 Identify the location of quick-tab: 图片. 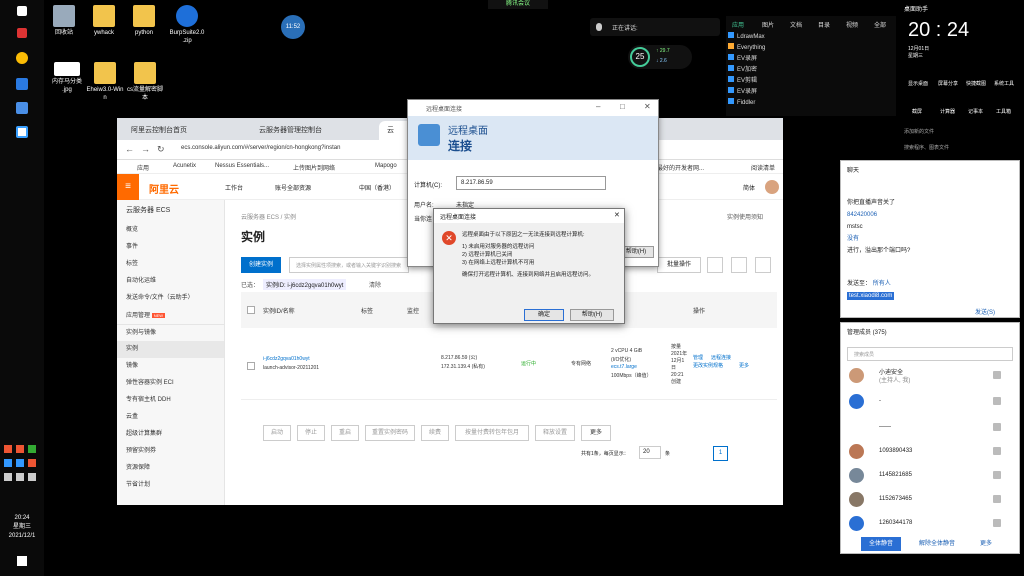
(768, 24).